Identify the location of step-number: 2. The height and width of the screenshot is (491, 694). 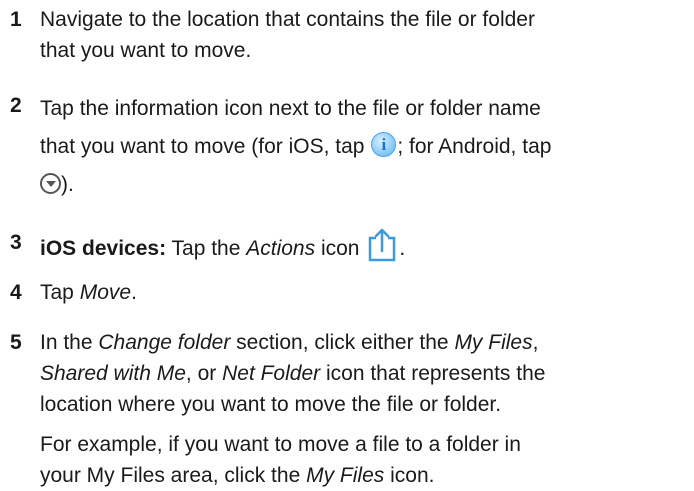
(16, 105).